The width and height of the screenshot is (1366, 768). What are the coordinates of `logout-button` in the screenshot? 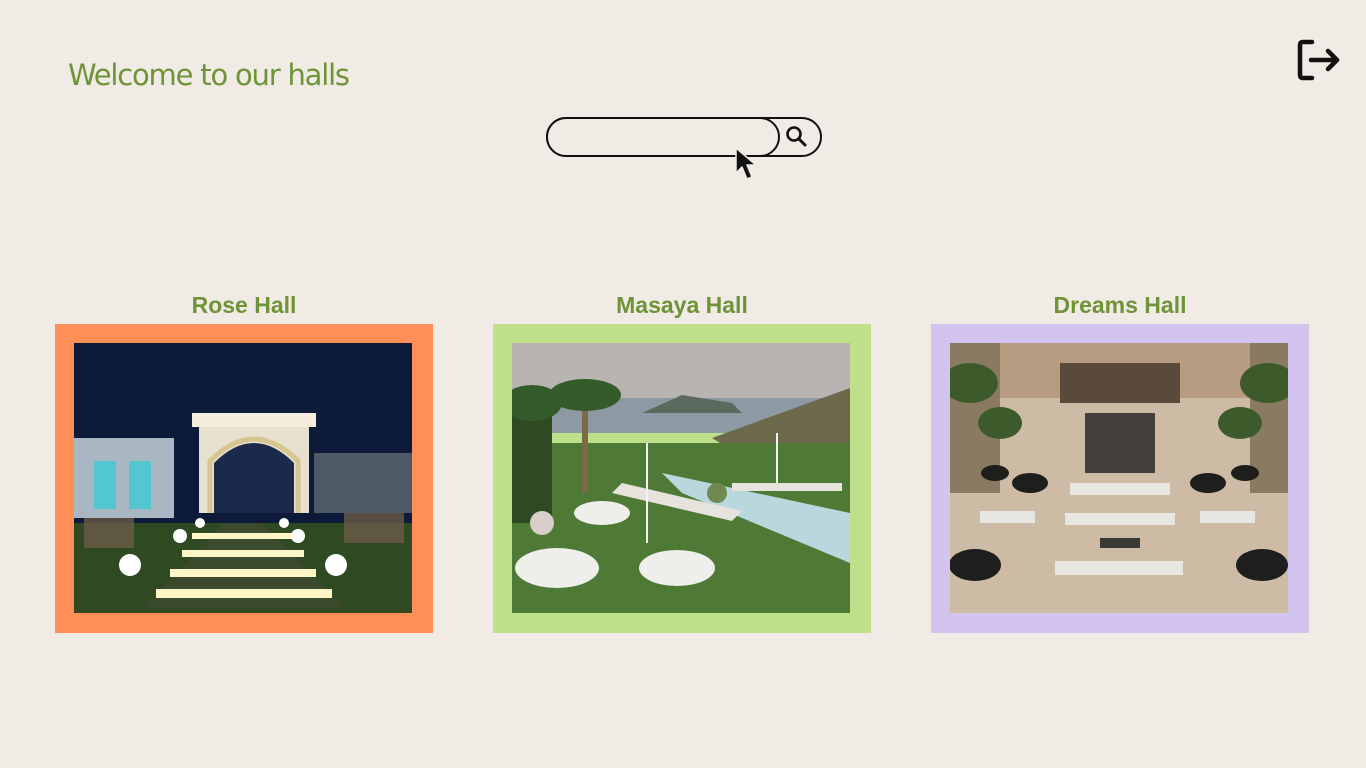 It's located at (1319, 60).